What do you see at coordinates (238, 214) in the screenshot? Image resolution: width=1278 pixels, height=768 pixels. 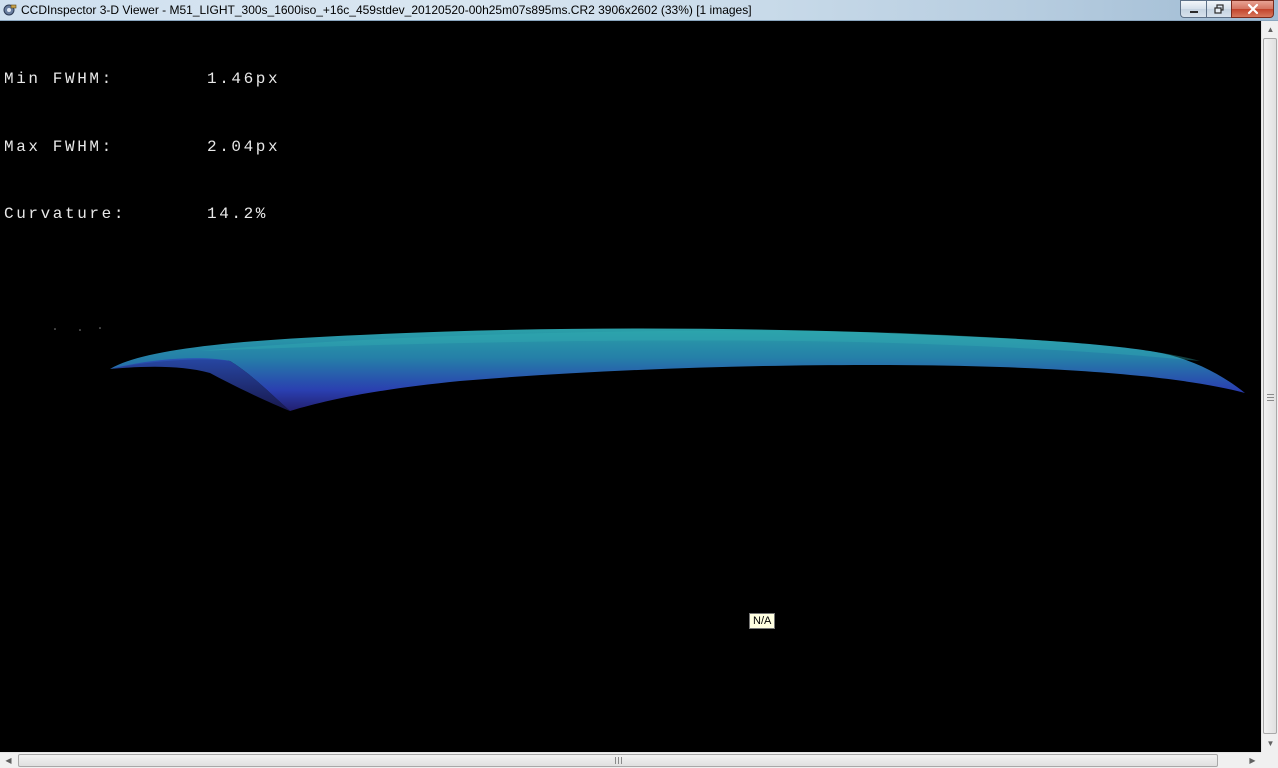 I see `curvature-value: 14.2%` at bounding box center [238, 214].